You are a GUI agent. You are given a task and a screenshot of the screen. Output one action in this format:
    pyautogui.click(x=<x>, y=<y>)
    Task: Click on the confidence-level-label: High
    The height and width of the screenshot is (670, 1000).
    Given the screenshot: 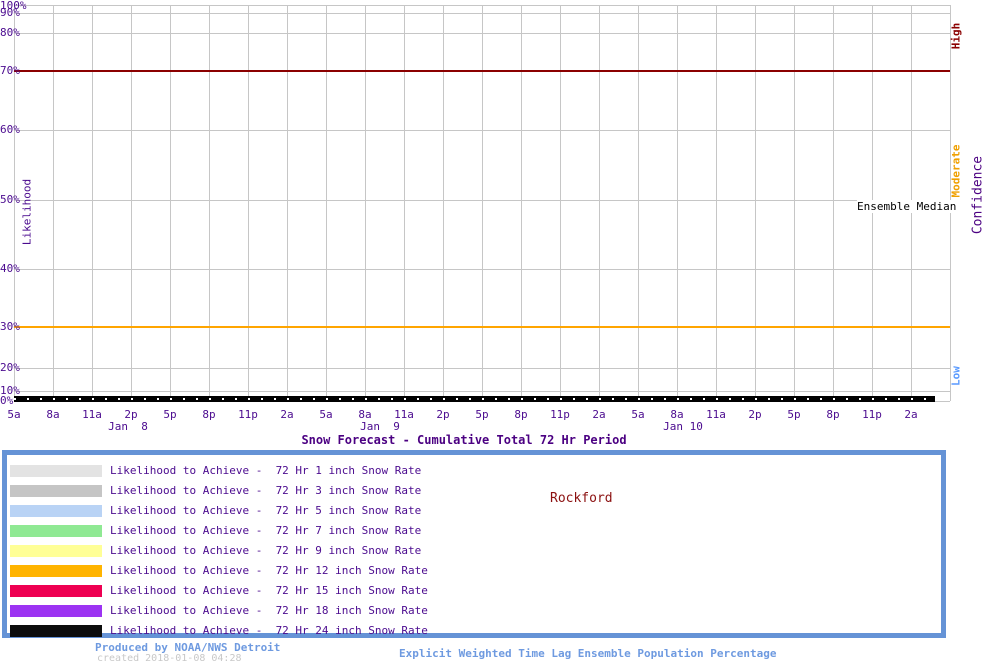 What is the action you would take?
    pyautogui.click(x=956, y=36)
    